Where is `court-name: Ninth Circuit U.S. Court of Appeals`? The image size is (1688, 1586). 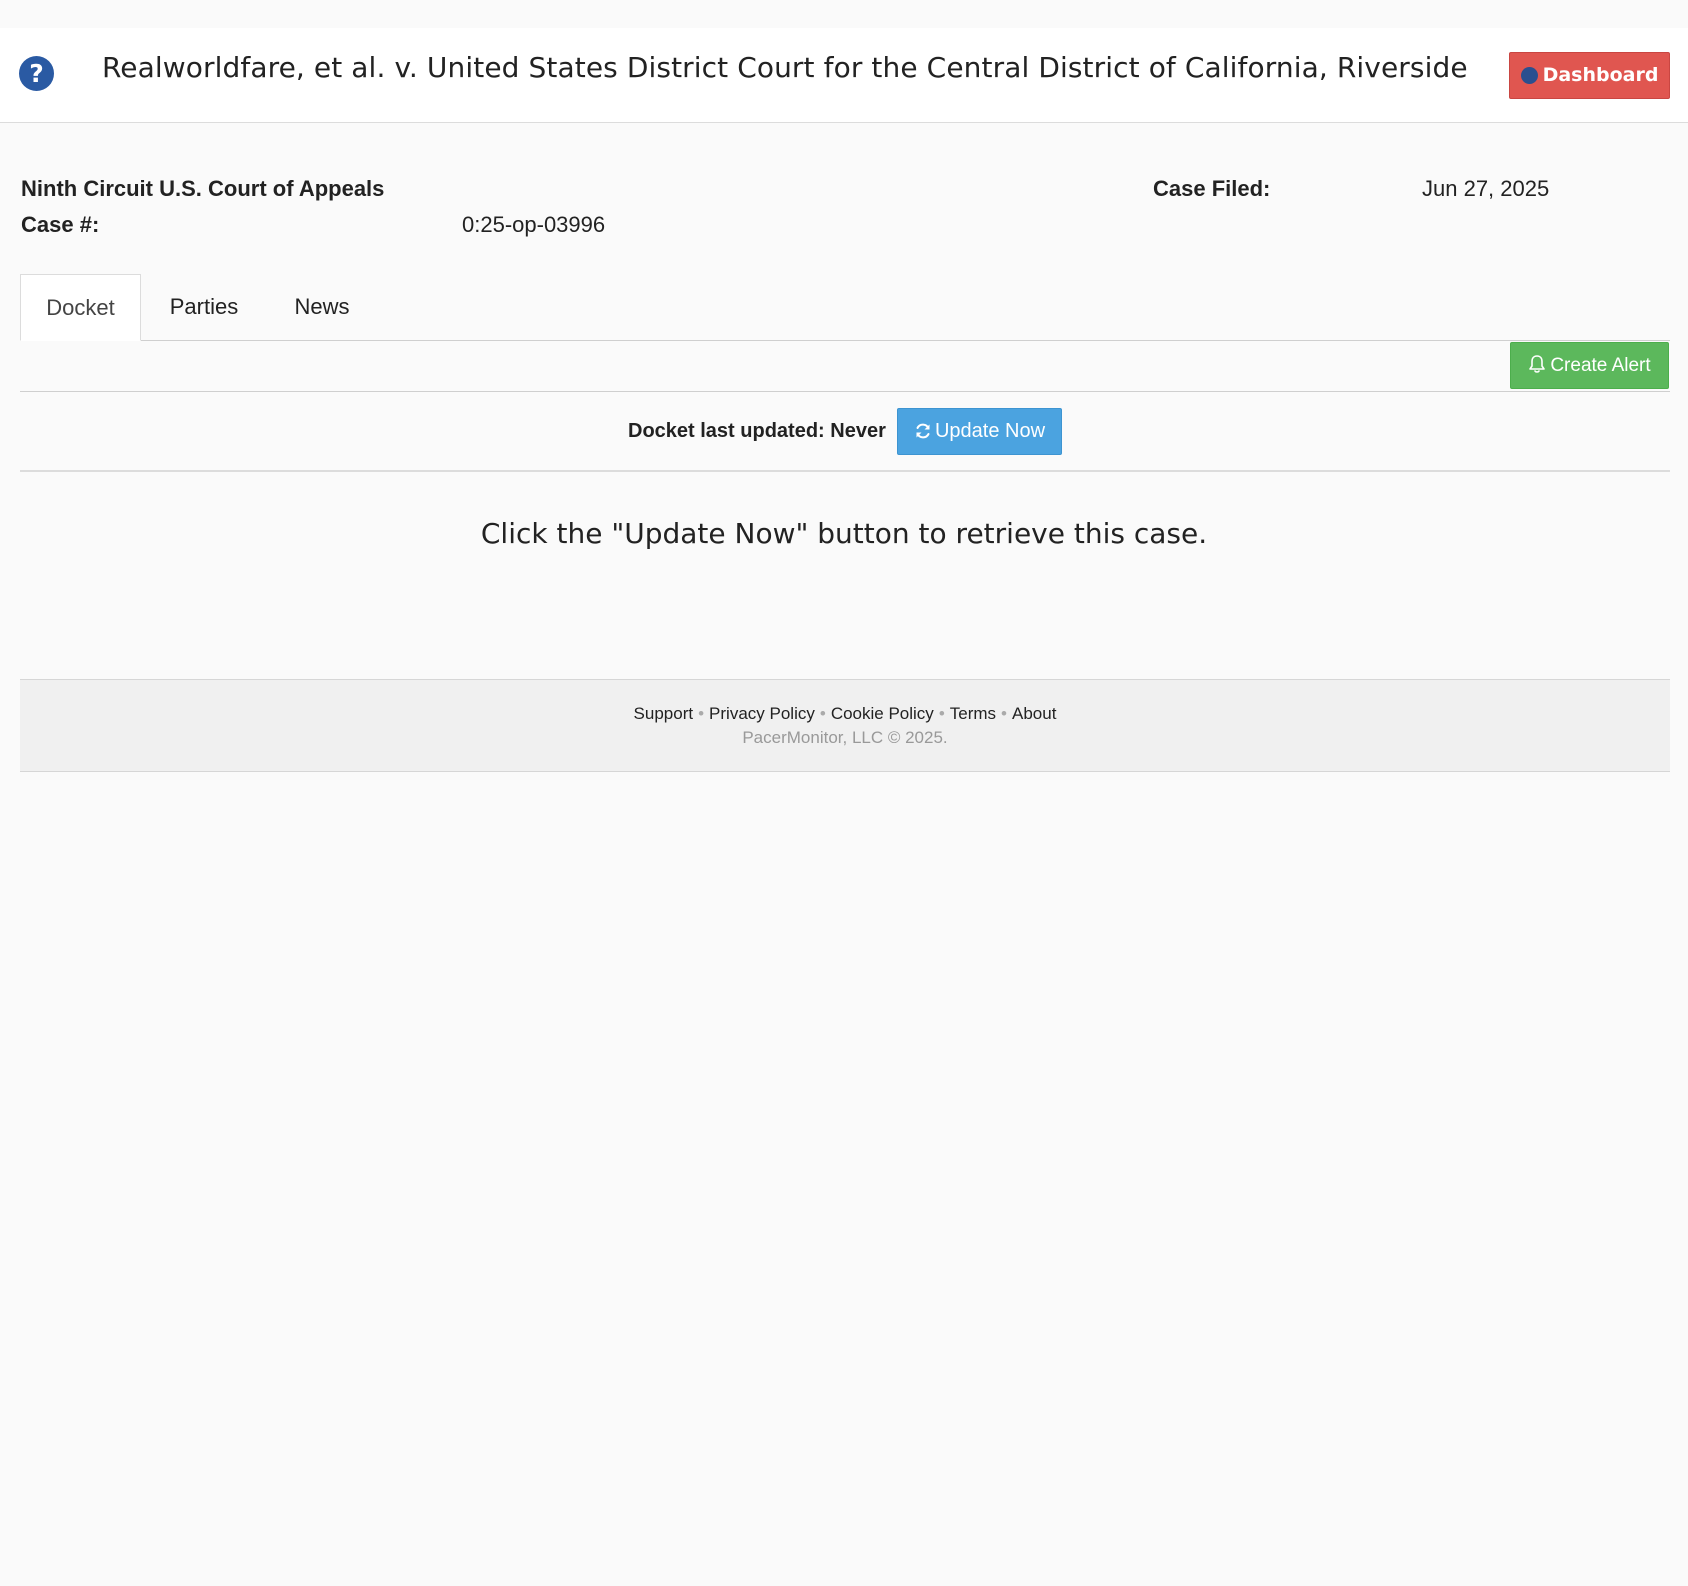
court-name: Ninth Circuit U.S. Court of Appeals is located at coordinates (203, 188).